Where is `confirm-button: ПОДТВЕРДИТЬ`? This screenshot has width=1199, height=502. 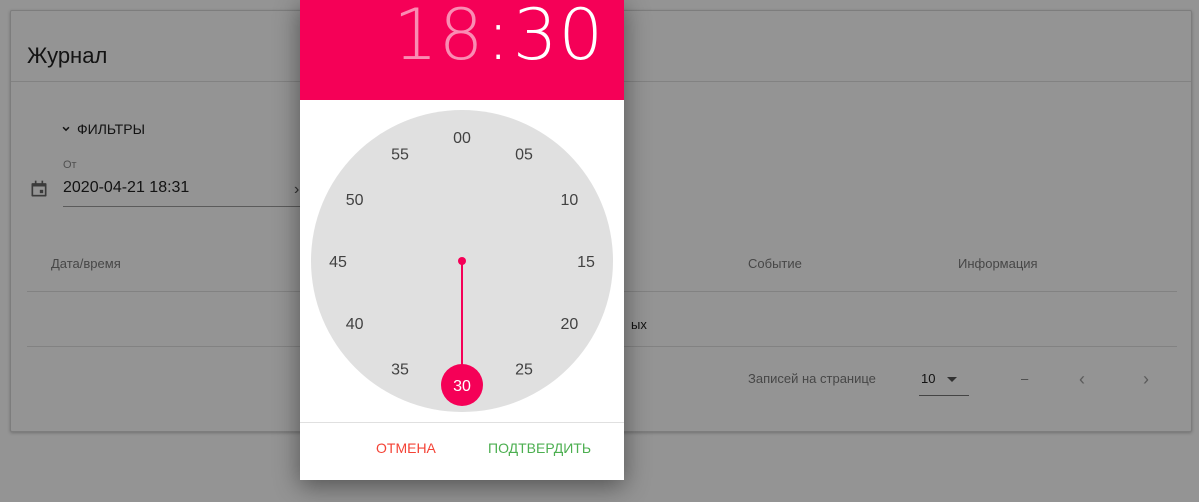
confirm-button: ПОДТВЕРДИТЬ is located at coordinates (539, 448).